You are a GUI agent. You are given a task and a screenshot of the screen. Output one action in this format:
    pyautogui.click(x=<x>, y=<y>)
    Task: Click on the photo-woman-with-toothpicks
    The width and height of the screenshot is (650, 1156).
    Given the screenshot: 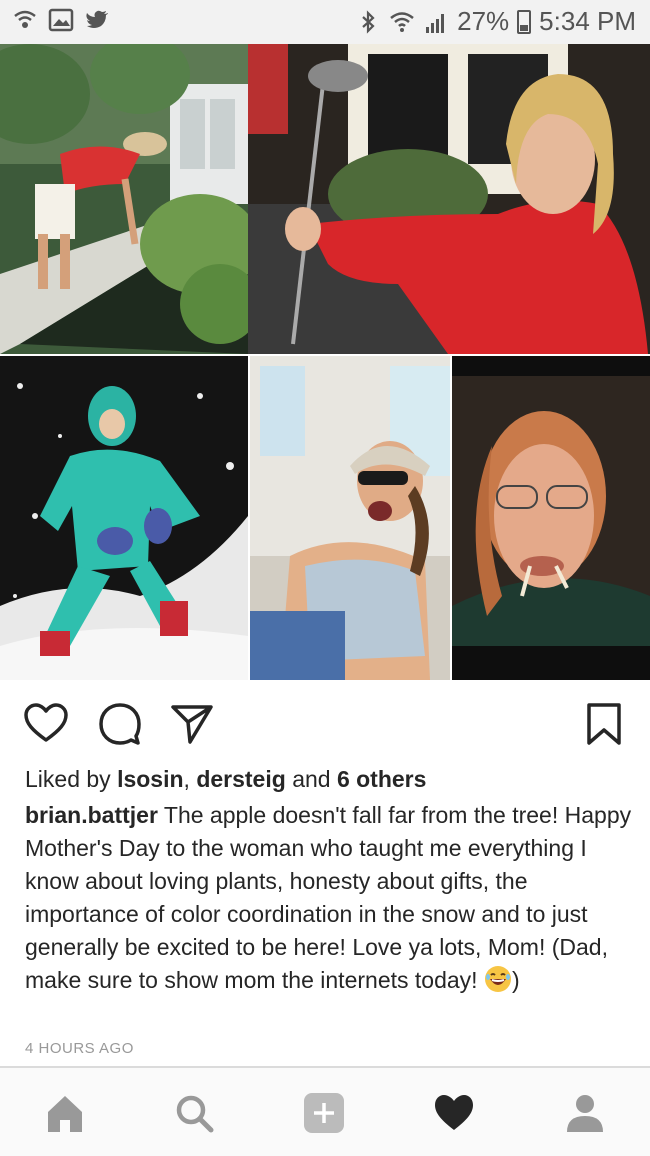 What is the action you would take?
    pyautogui.click(x=551, y=518)
    